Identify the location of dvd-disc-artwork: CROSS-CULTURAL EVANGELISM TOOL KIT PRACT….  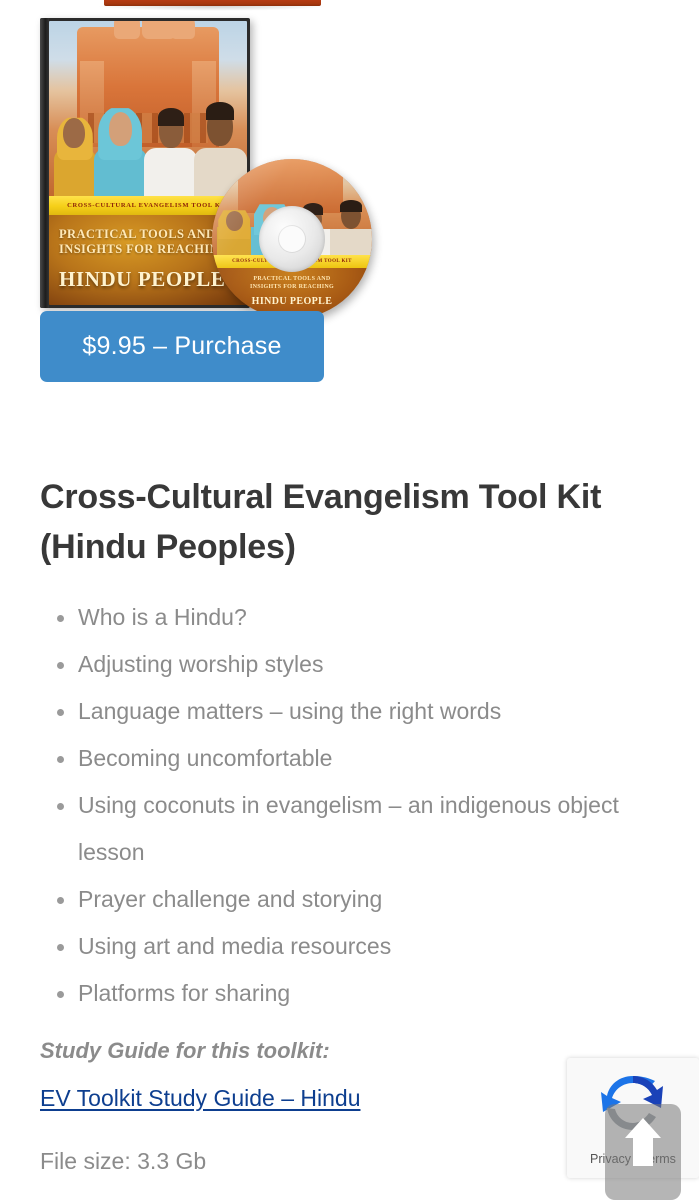
(292, 239).